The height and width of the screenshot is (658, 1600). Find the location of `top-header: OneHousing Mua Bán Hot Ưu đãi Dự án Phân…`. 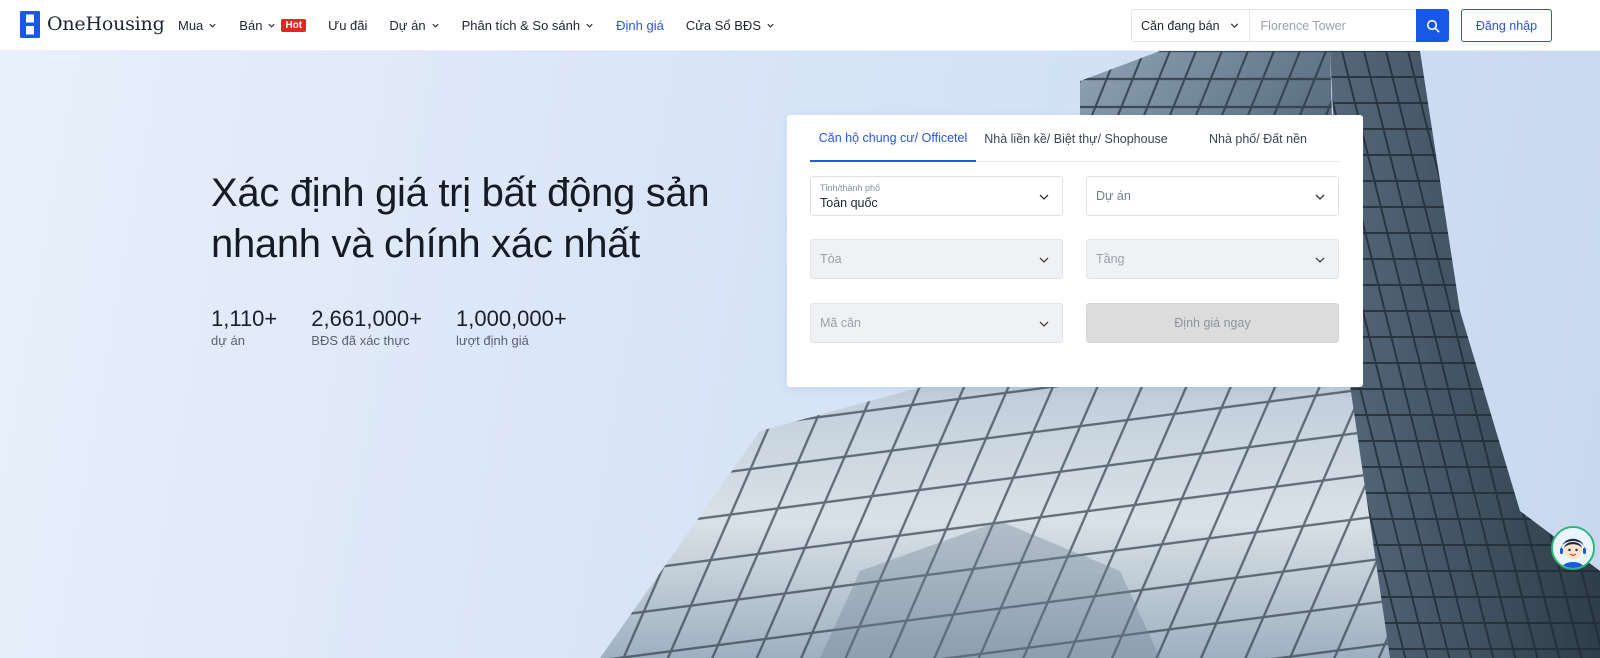

top-header: OneHousing Mua Bán Hot Ưu đãi Dự án Phân… is located at coordinates (800, 25).